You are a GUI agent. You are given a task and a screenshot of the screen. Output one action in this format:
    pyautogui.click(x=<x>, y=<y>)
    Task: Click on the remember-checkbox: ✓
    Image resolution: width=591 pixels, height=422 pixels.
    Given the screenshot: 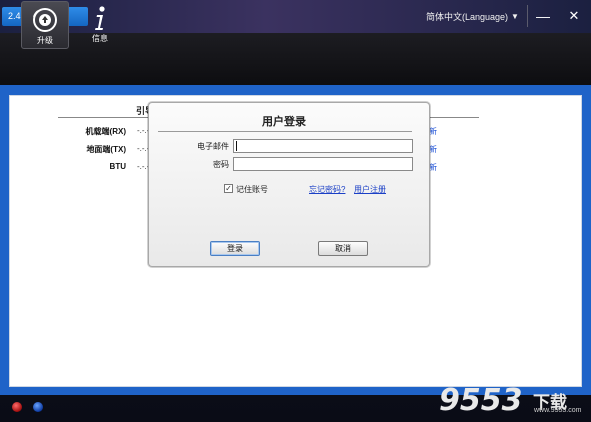 What is the action you would take?
    pyautogui.click(x=228, y=188)
    